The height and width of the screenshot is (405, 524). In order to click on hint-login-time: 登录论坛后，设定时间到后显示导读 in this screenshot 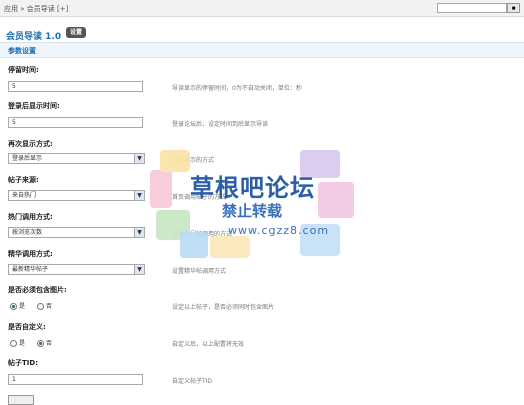, I will do `click(220, 124)`.